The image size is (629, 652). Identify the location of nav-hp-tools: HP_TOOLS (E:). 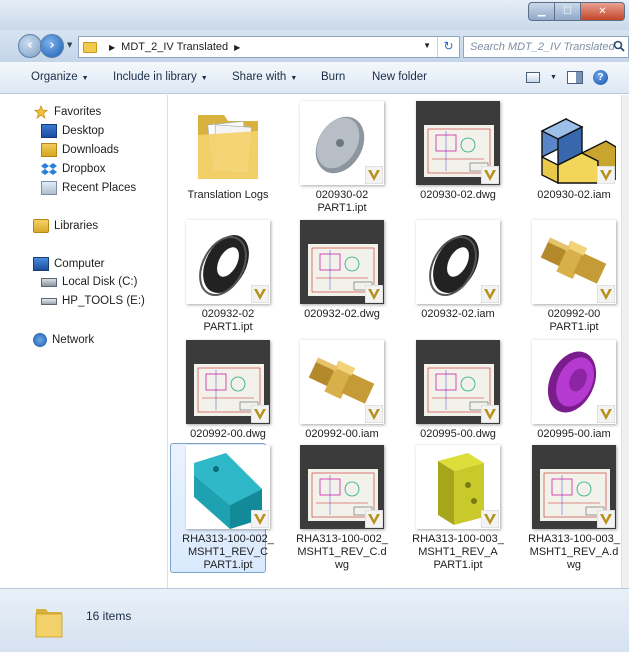
(93, 301).